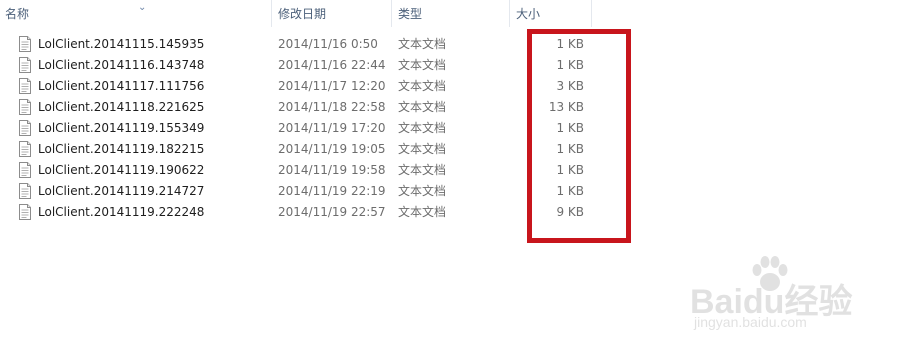  What do you see at coordinates (332, 212) in the screenshot?
I see `file-modified-date: 2014/11/19 22:57` at bounding box center [332, 212].